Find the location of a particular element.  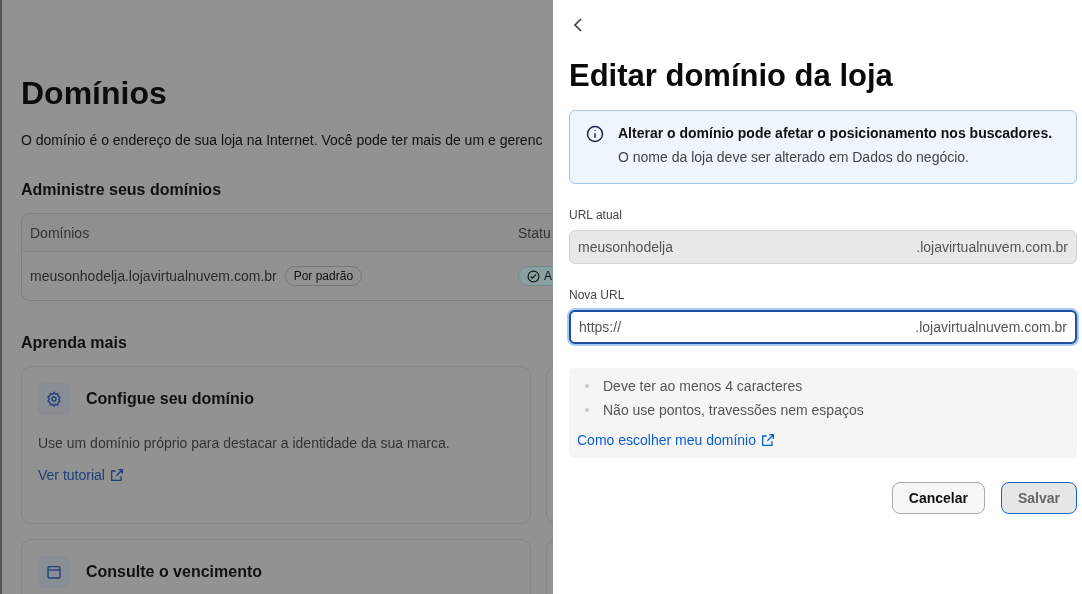

page-title: Domínios is located at coordinates (94, 93).